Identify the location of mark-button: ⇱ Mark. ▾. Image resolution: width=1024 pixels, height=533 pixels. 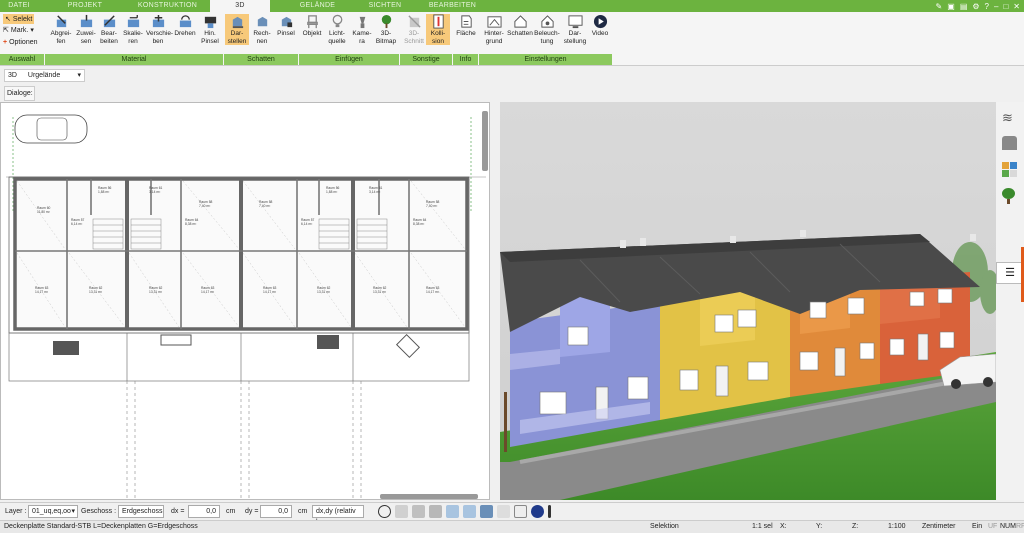
(18, 30).